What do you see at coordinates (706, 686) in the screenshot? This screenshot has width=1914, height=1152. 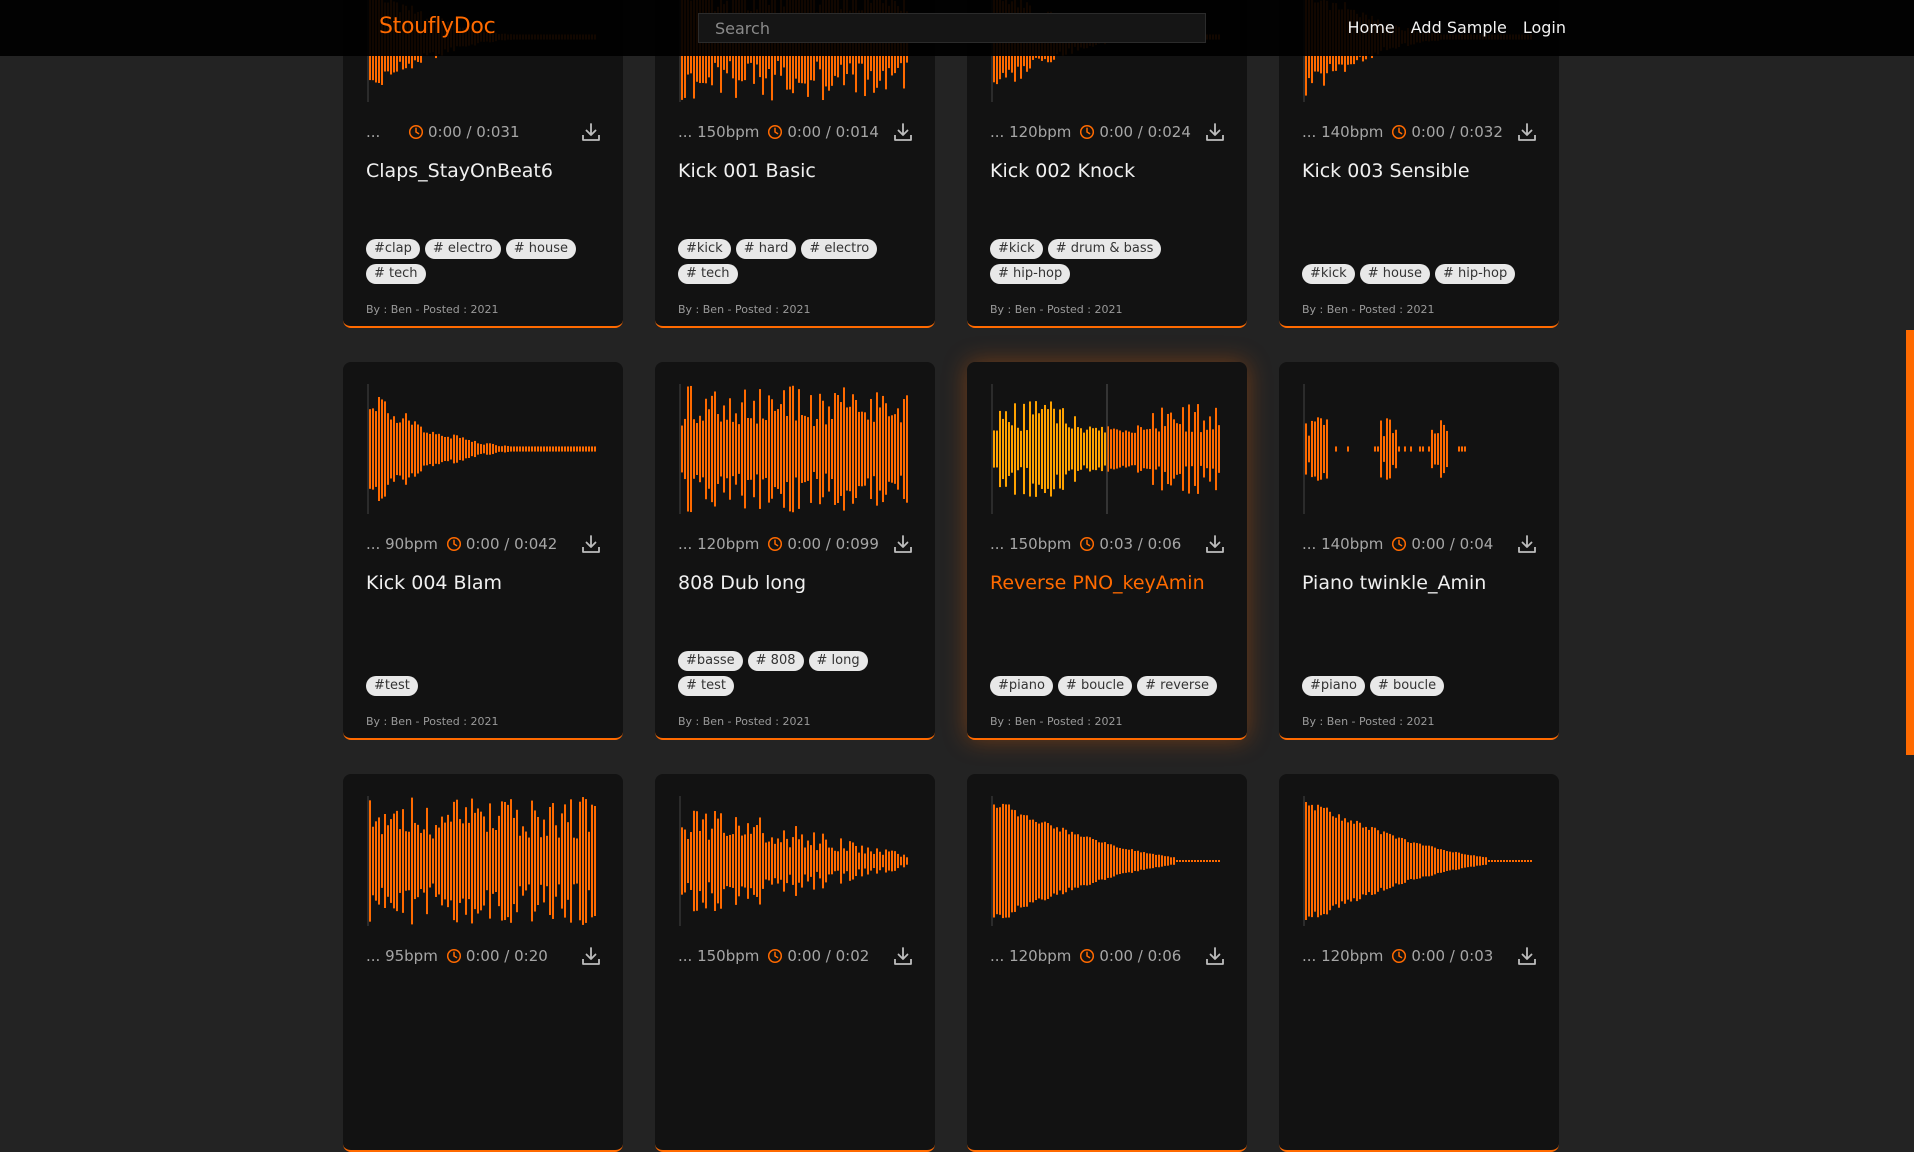 I see `tag-chip: # test` at bounding box center [706, 686].